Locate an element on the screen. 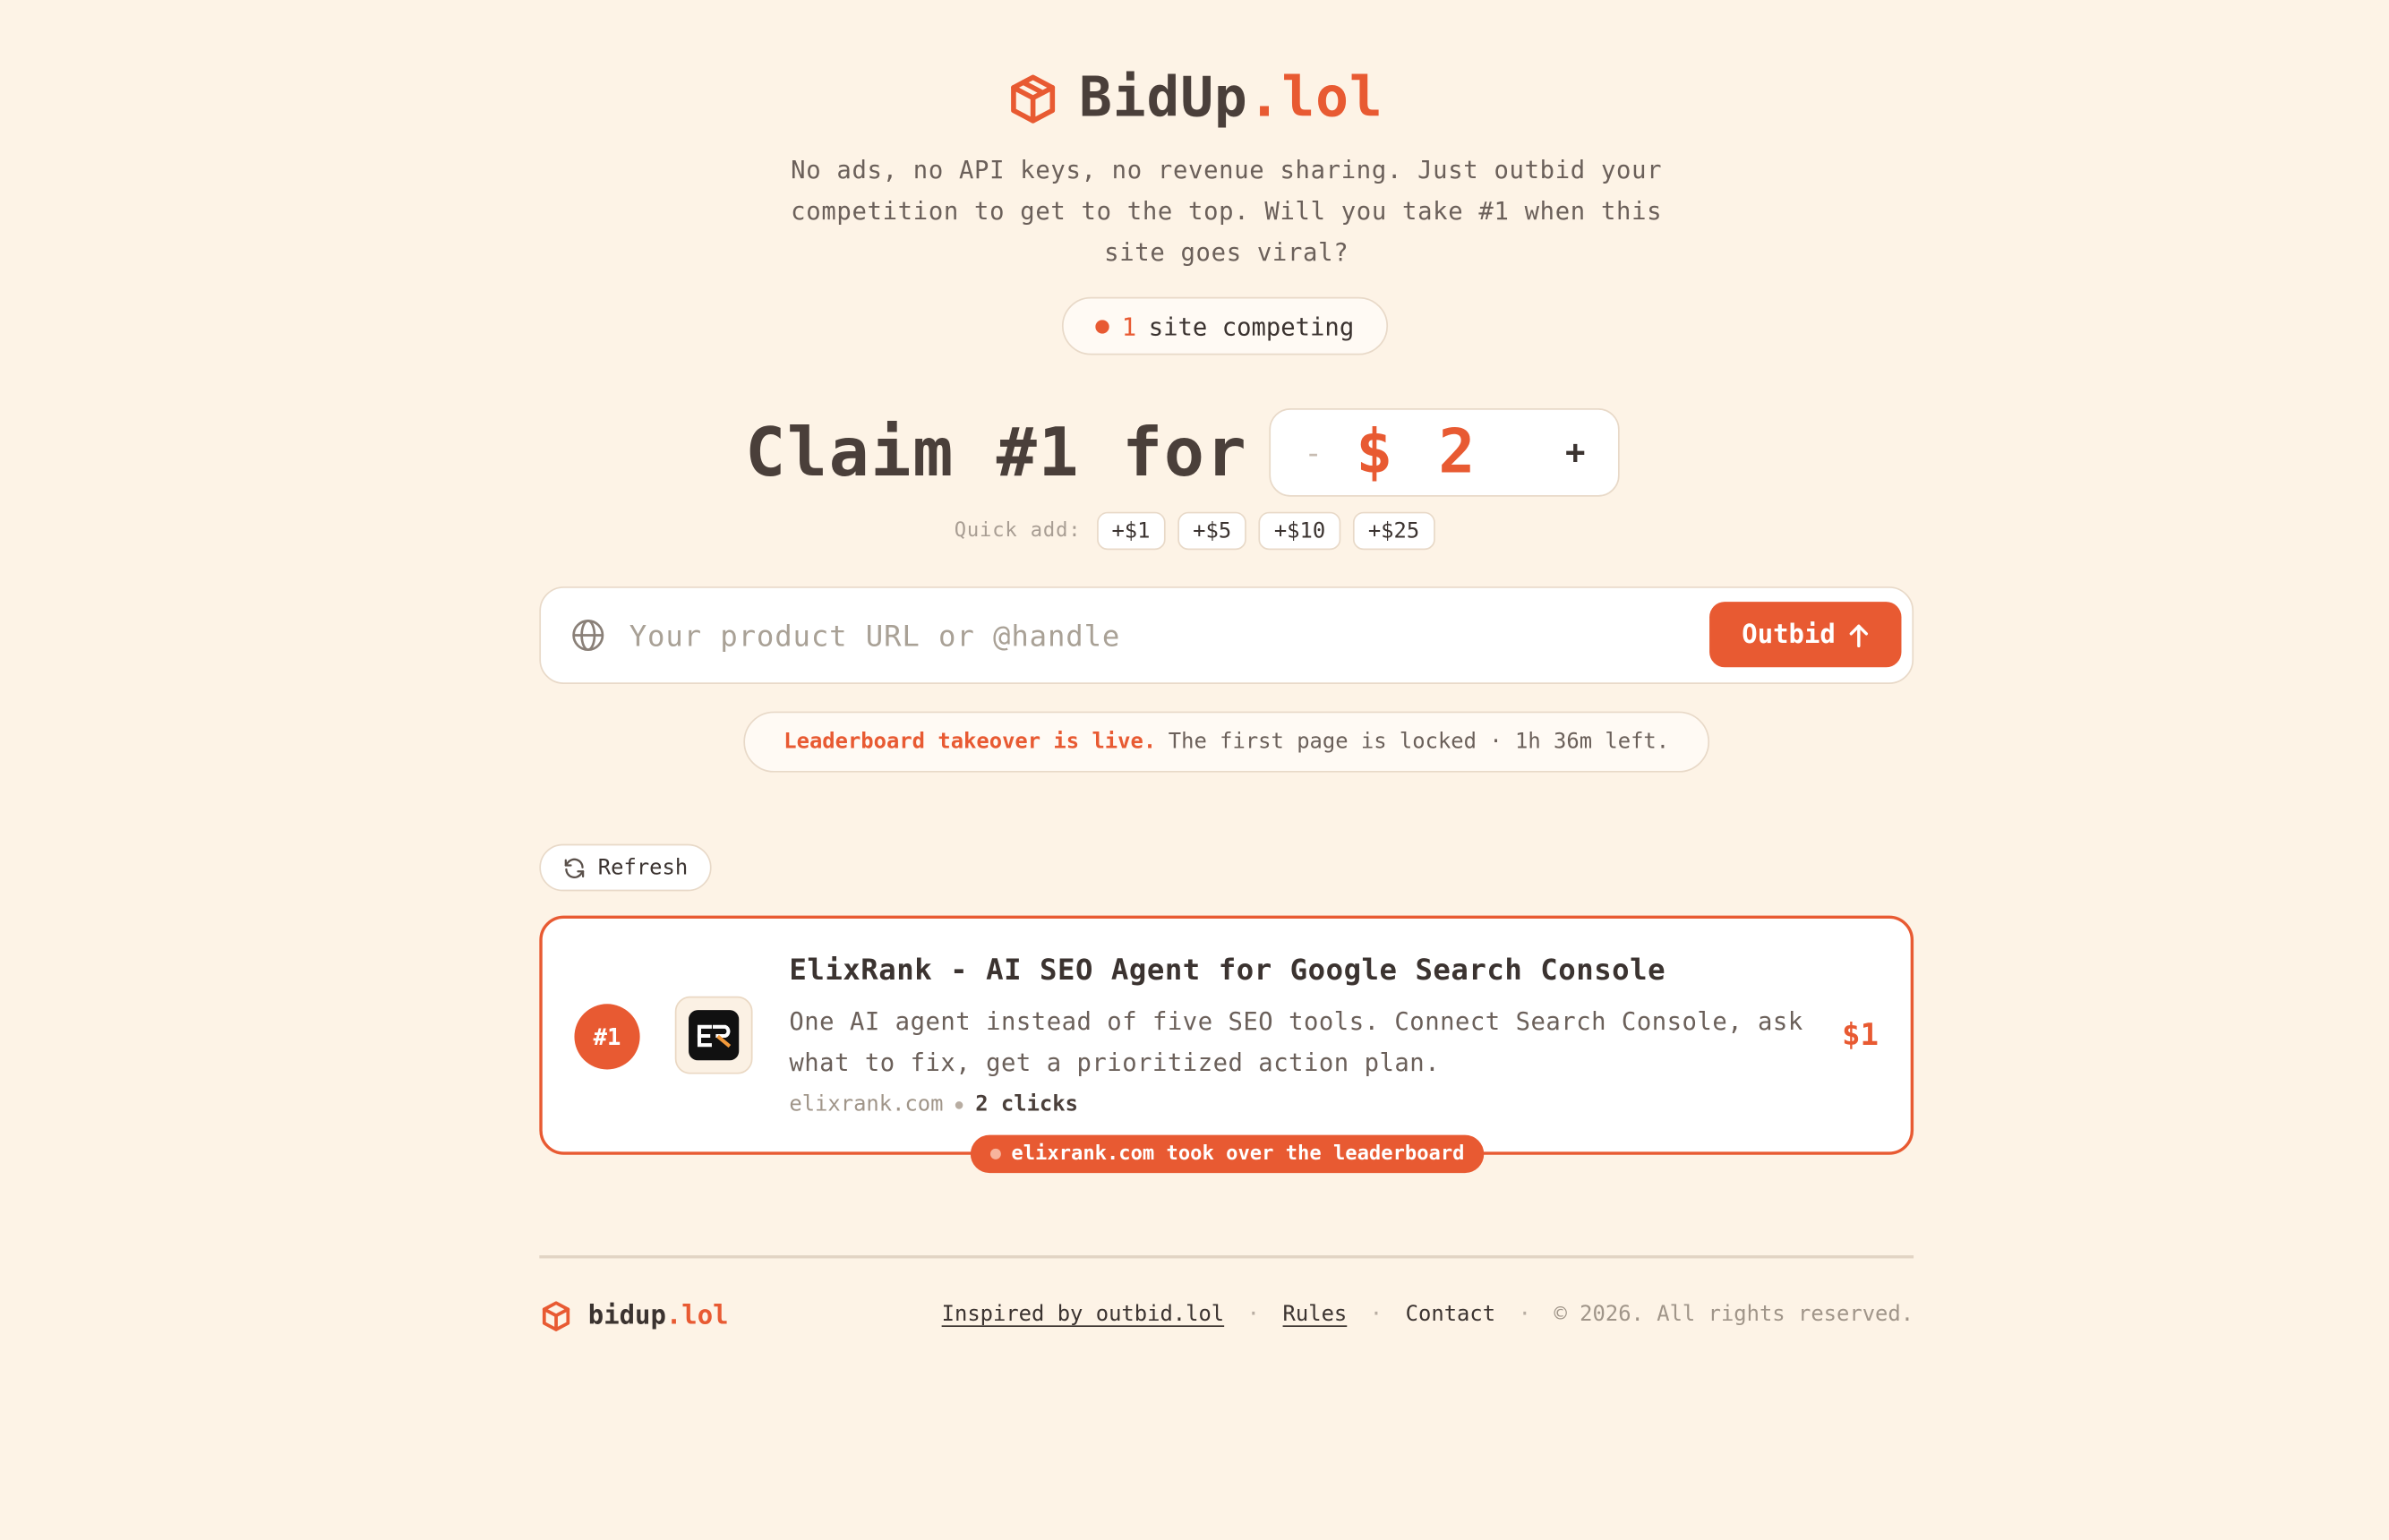 This screenshot has height=1540, width=2389. claim-row: Claim #1 for - $ 2 + is located at coordinates (1194, 452).